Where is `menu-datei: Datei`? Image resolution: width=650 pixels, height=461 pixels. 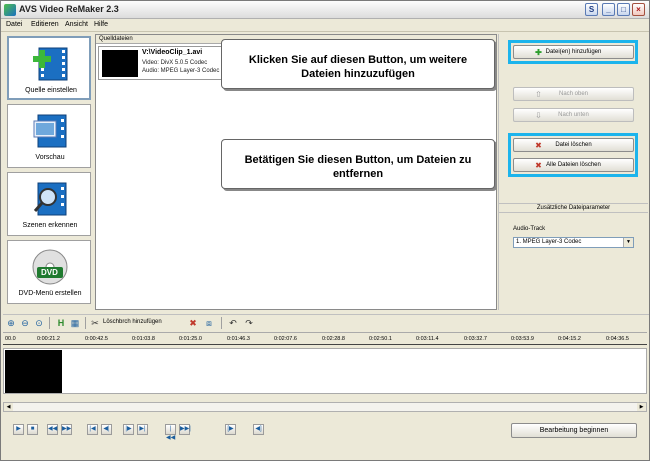 menu-datei: Datei is located at coordinates (14, 24).